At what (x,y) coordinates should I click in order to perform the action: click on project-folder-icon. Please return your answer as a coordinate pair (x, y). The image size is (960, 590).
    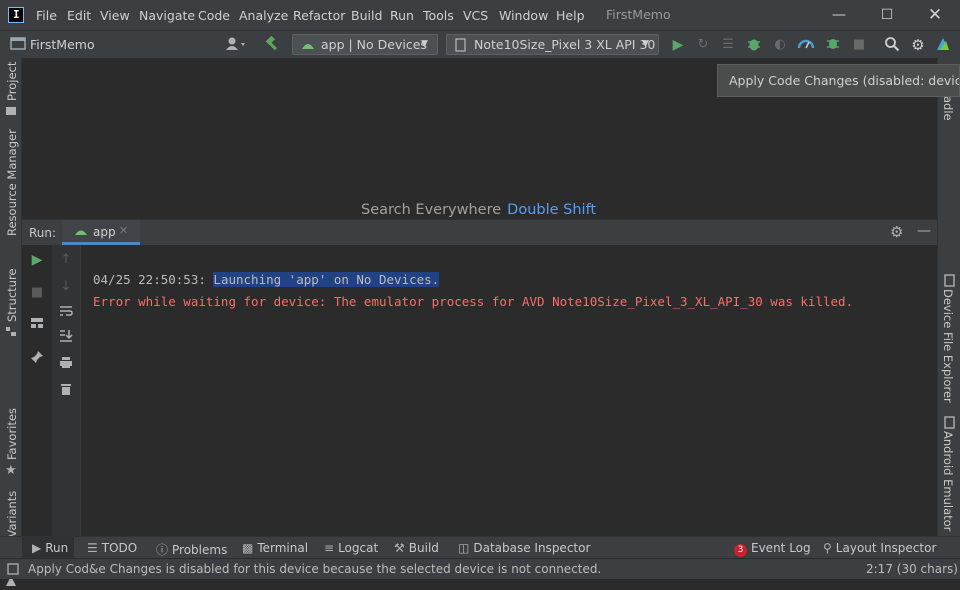
    Looking at the image, I should click on (18, 45).